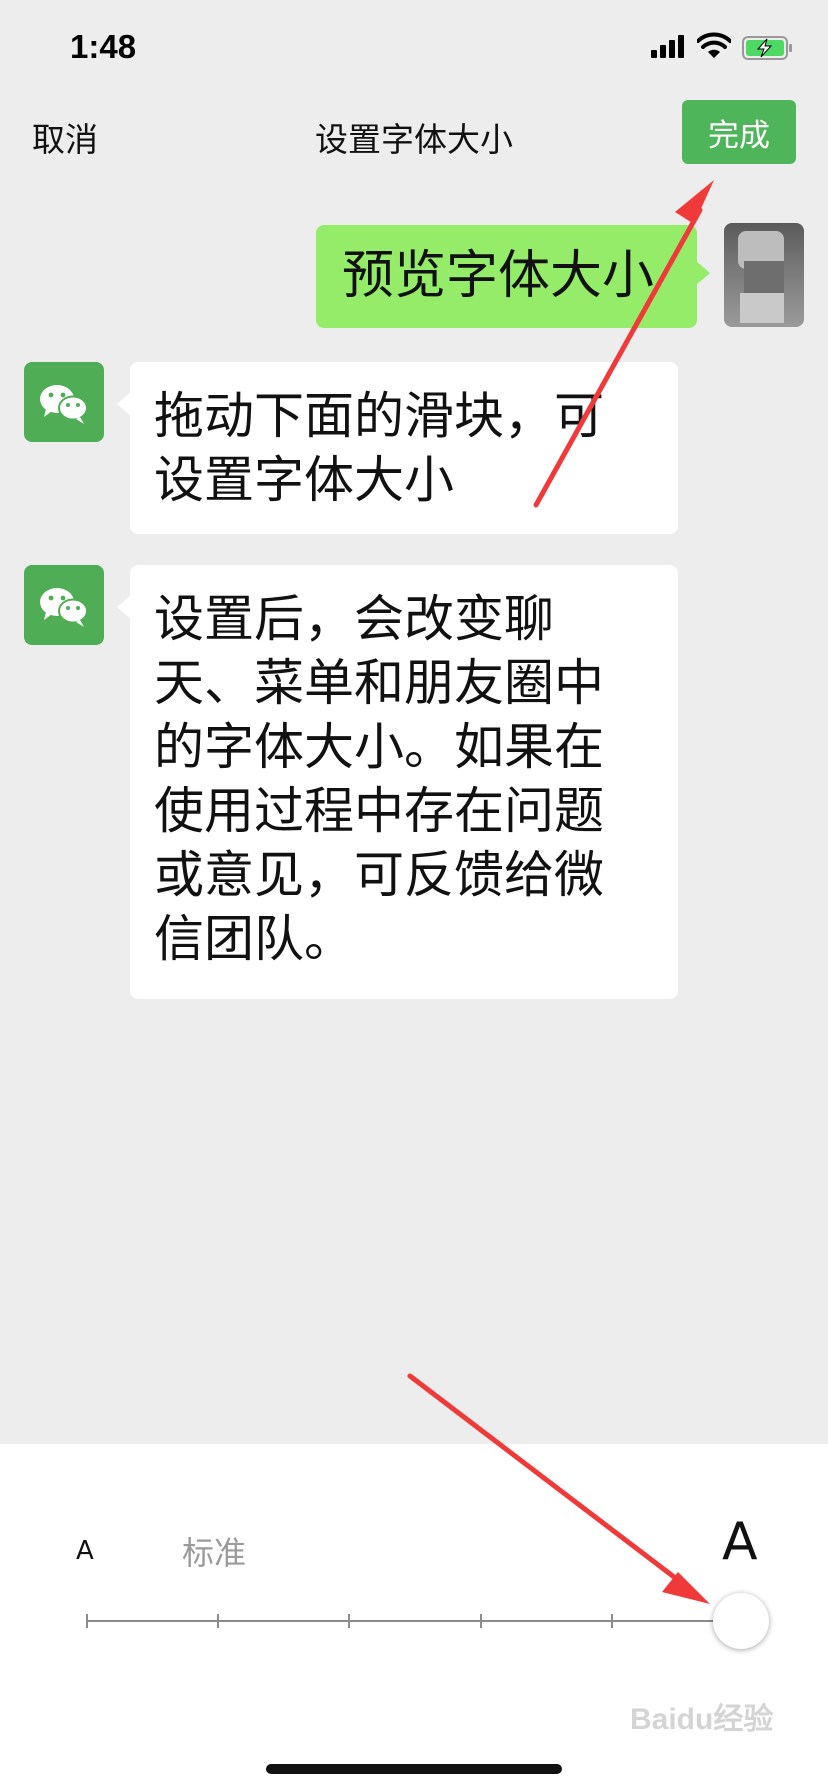 The image size is (828, 1792). Describe the element at coordinates (764, 275) in the screenshot. I see `user-avatar` at that location.